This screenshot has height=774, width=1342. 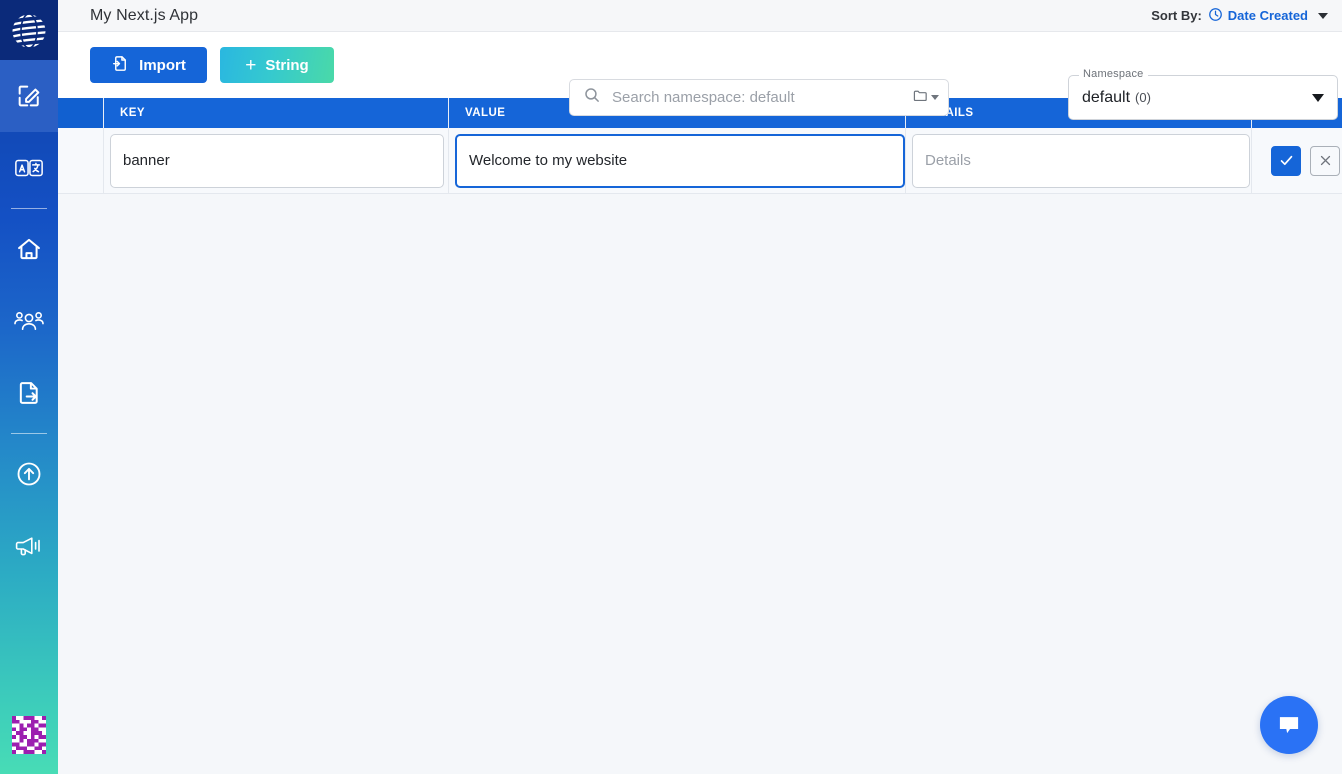 I want to click on folder-caret-down-icon, so click(x=935, y=97).